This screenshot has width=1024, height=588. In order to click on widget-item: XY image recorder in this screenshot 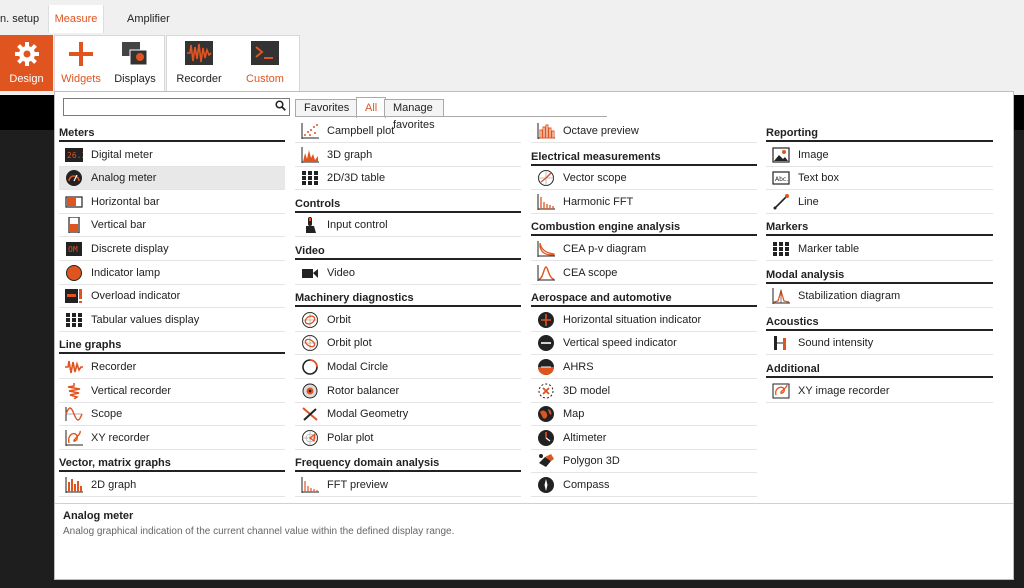, I will do `click(879, 391)`.